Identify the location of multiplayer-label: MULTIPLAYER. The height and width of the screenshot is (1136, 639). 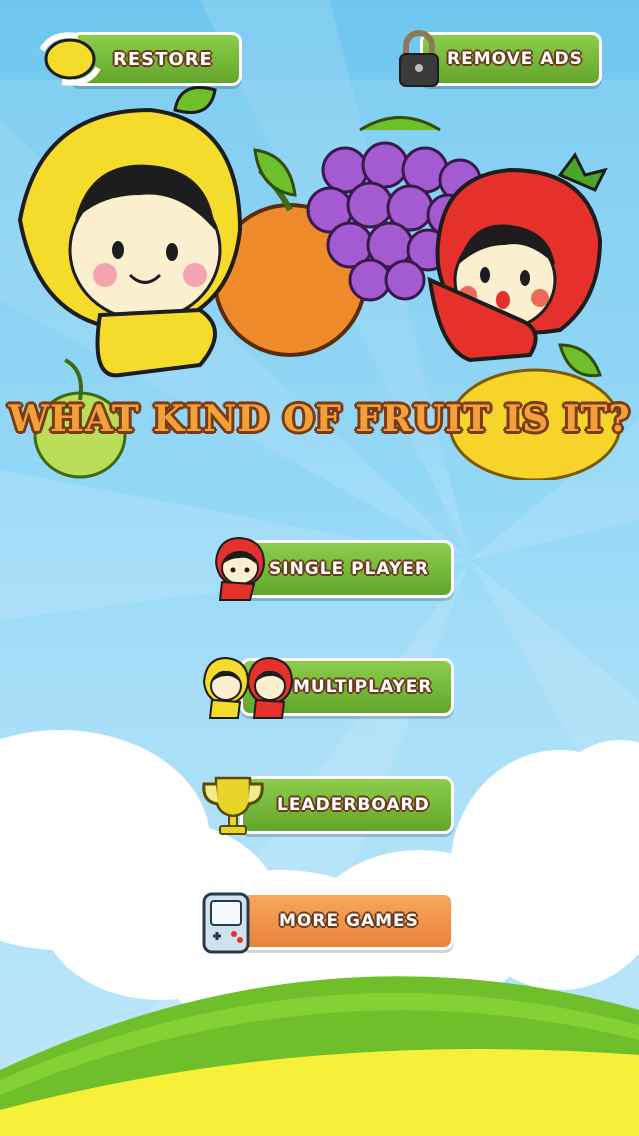
(363, 687).